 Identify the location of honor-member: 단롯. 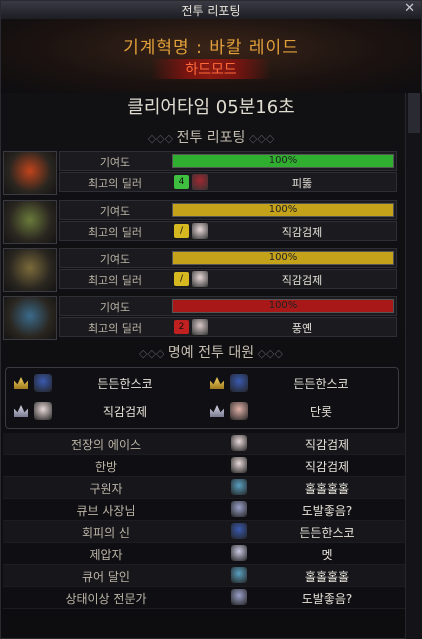
(298, 411).